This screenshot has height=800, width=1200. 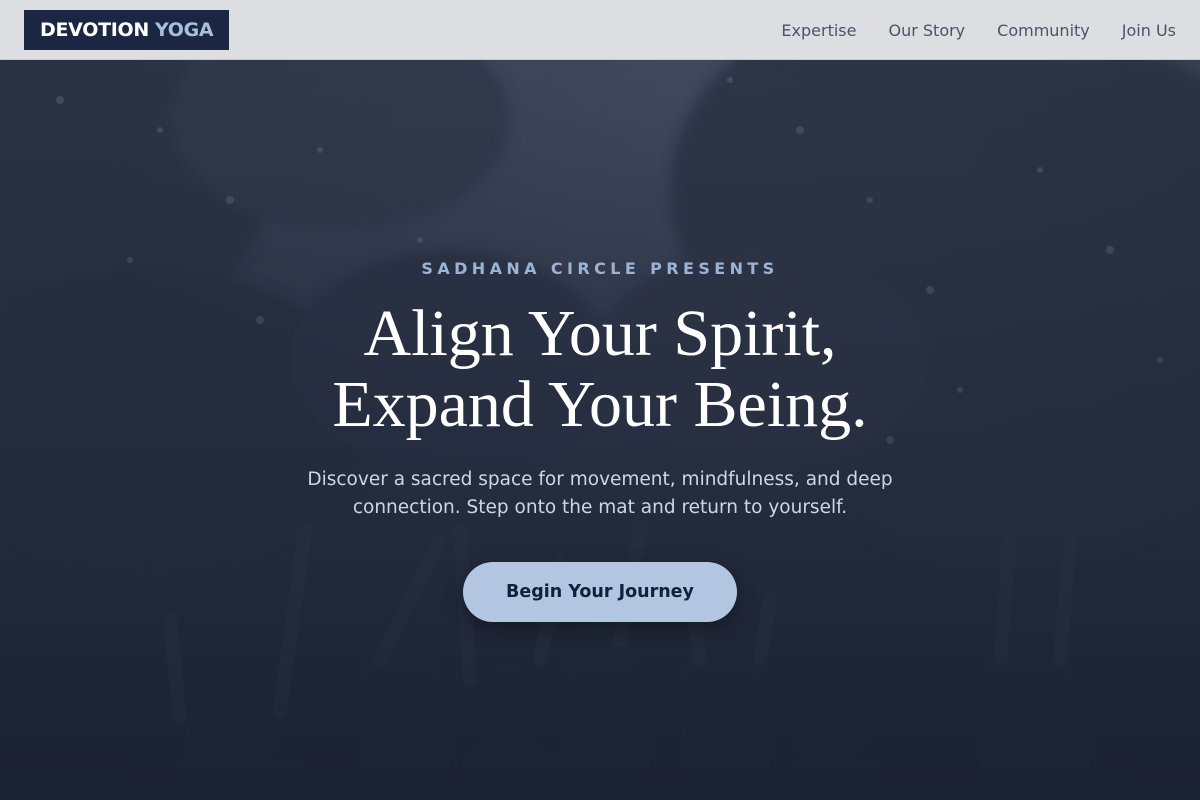 What do you see at coordinates (94, 30) in the screenshot?
I see `logo-word-primary: DEVOTION` at bounding box center [94, 30].